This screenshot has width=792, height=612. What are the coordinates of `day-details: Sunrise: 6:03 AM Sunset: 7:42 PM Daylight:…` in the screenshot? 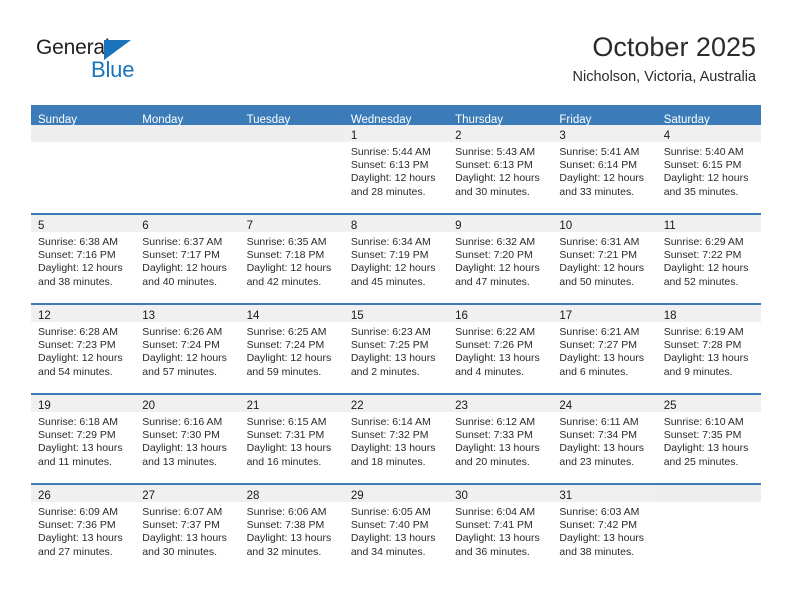 It's located at (604, 530).